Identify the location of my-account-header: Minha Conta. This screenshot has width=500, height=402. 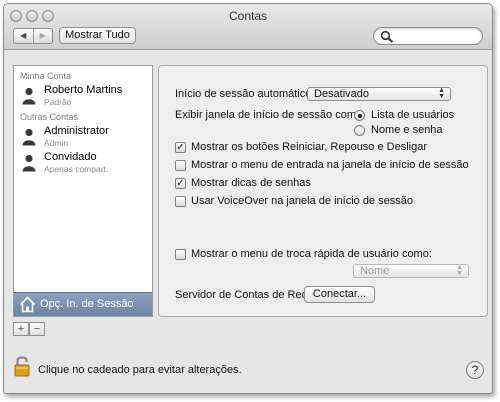
(46, 76).